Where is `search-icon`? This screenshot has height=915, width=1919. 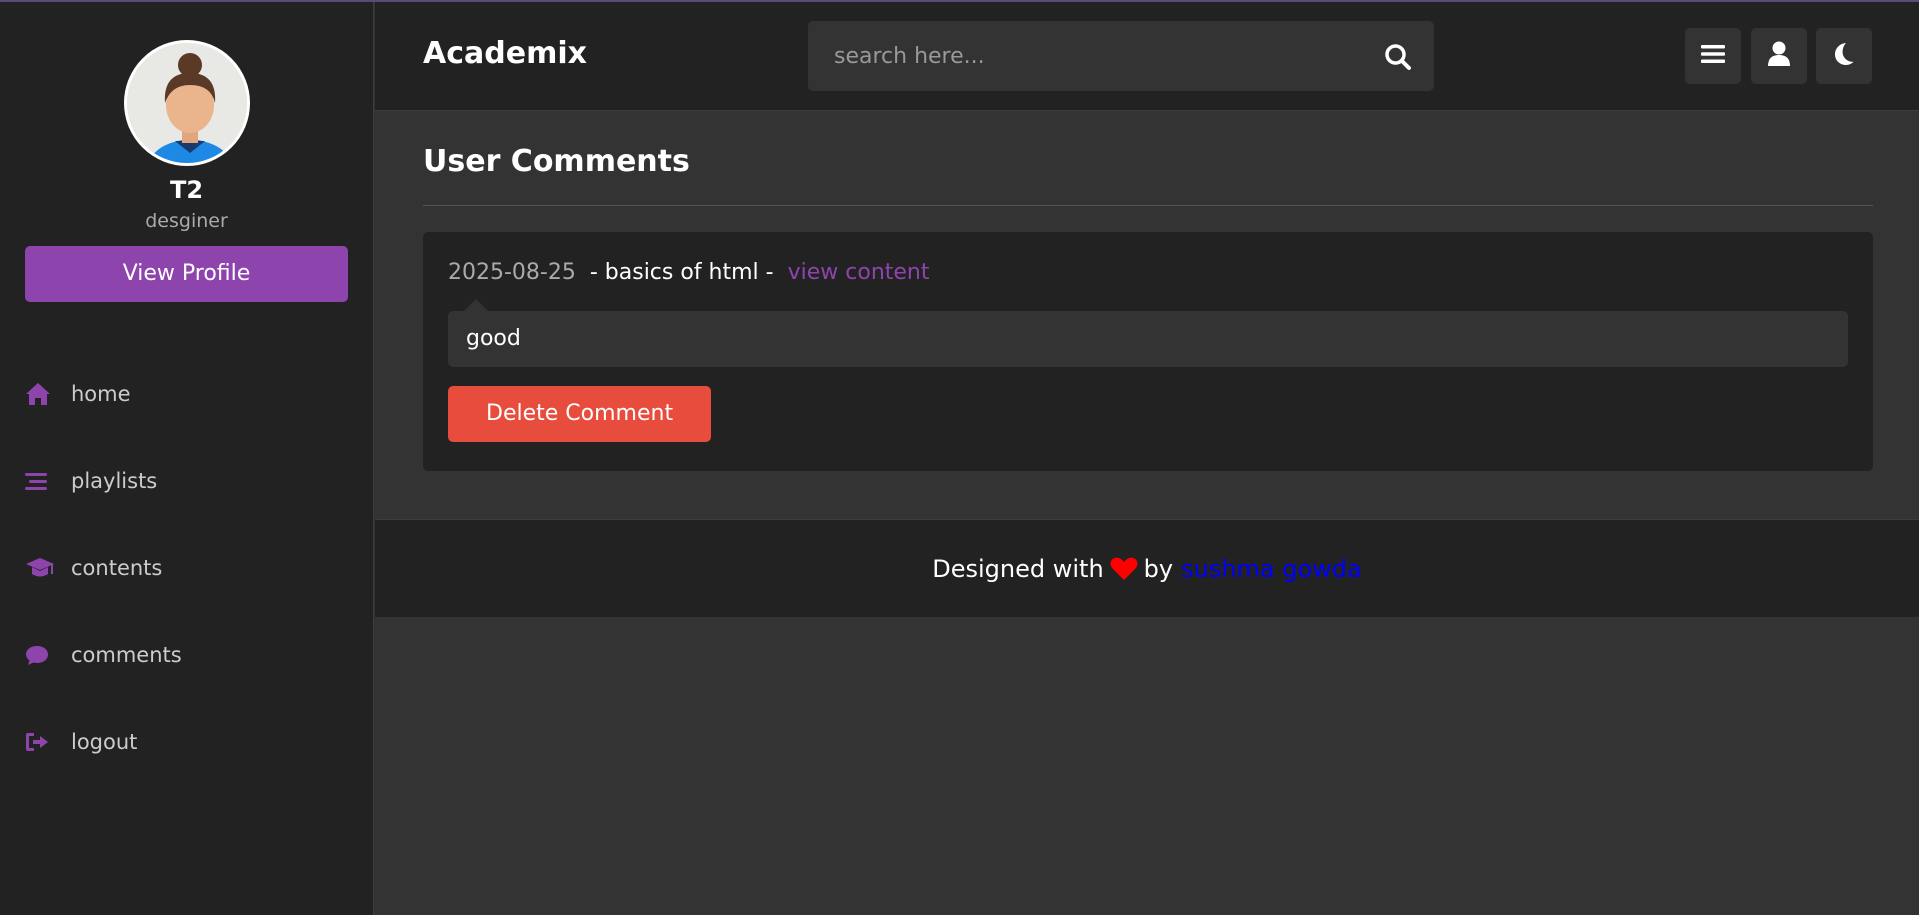
search-icon is located at coordinates (1398, 57).